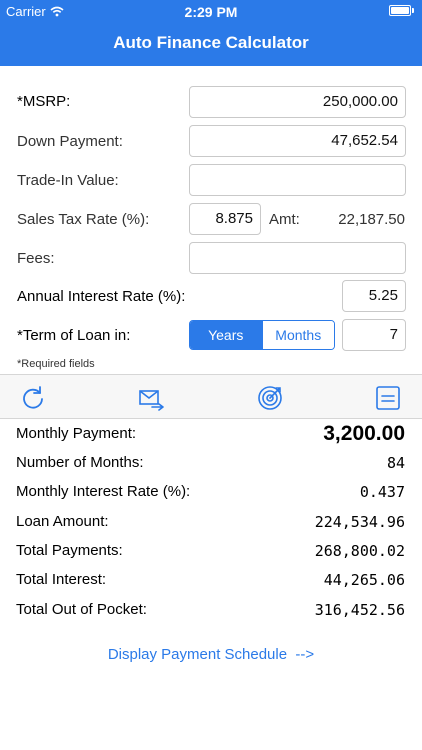 The height and width of the screenshot is (750, 422). Describe the element at coordinates (297, 141) in the screenshot. I see `down-payment-input: 47,652.54` at that location.